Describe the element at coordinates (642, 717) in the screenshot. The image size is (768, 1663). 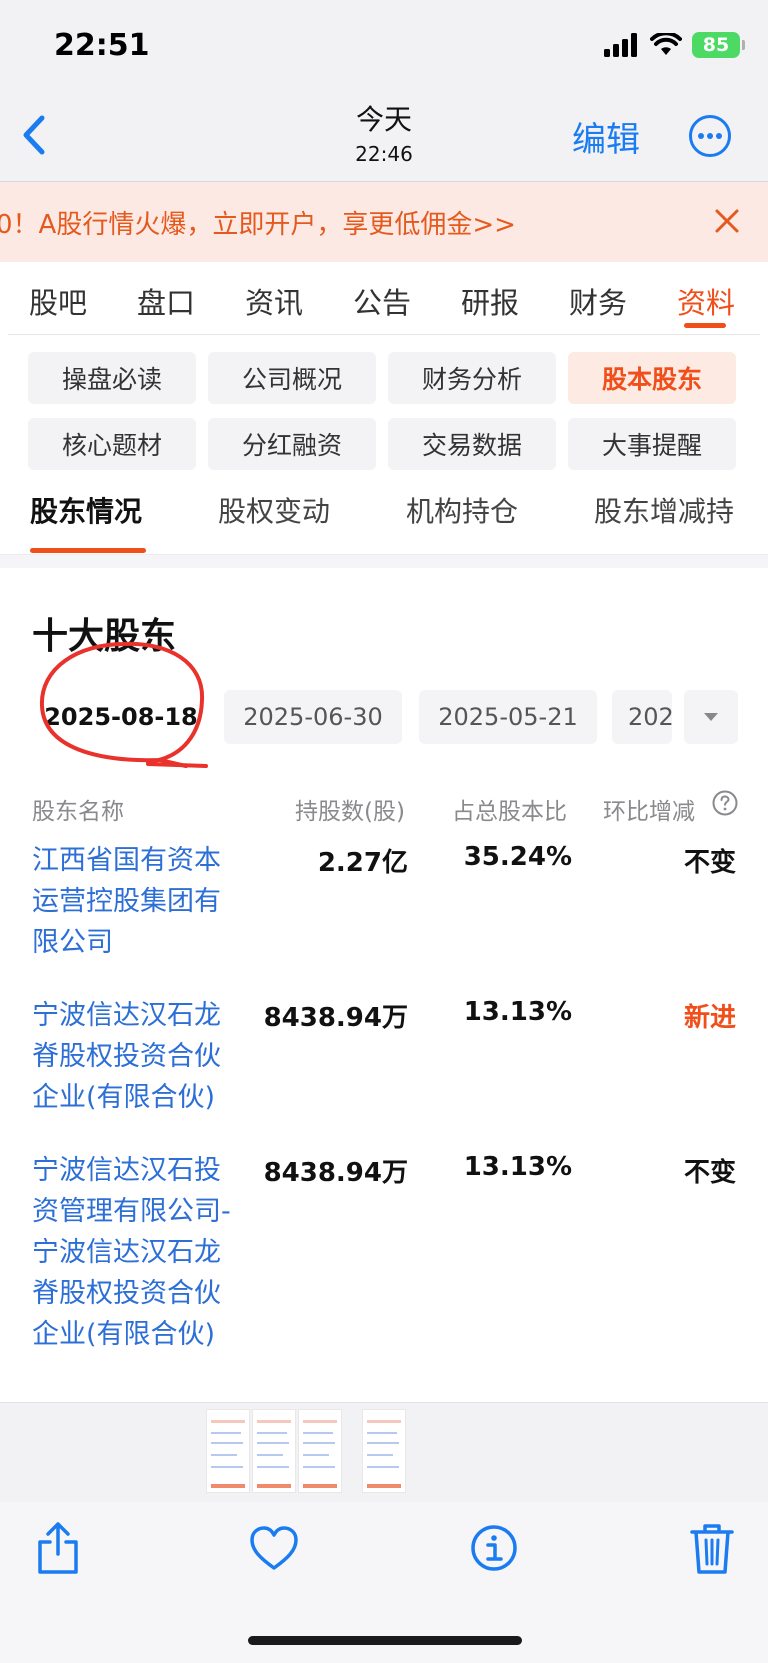
I see `date-chip-4: 202` at that location.